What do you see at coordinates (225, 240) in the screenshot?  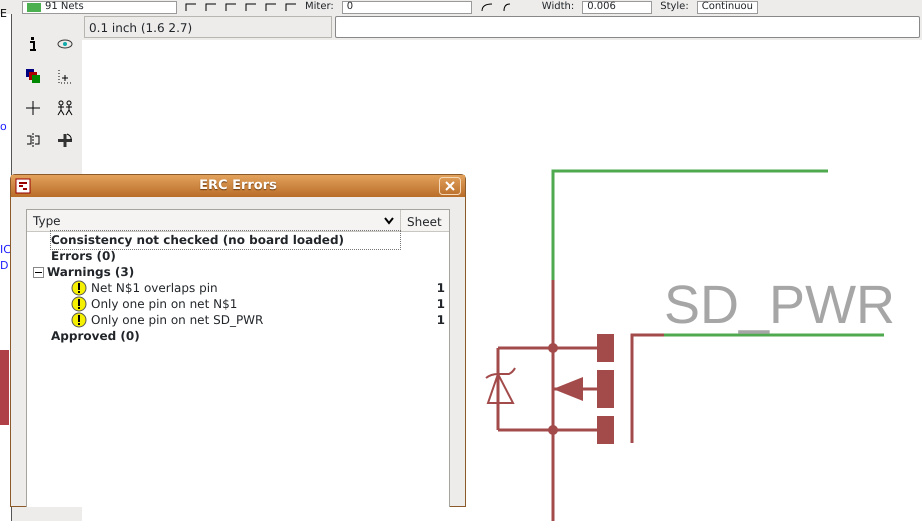 I see `tree-item: Consistency not checked (no board loaded)` at bounding box center [225, 240].